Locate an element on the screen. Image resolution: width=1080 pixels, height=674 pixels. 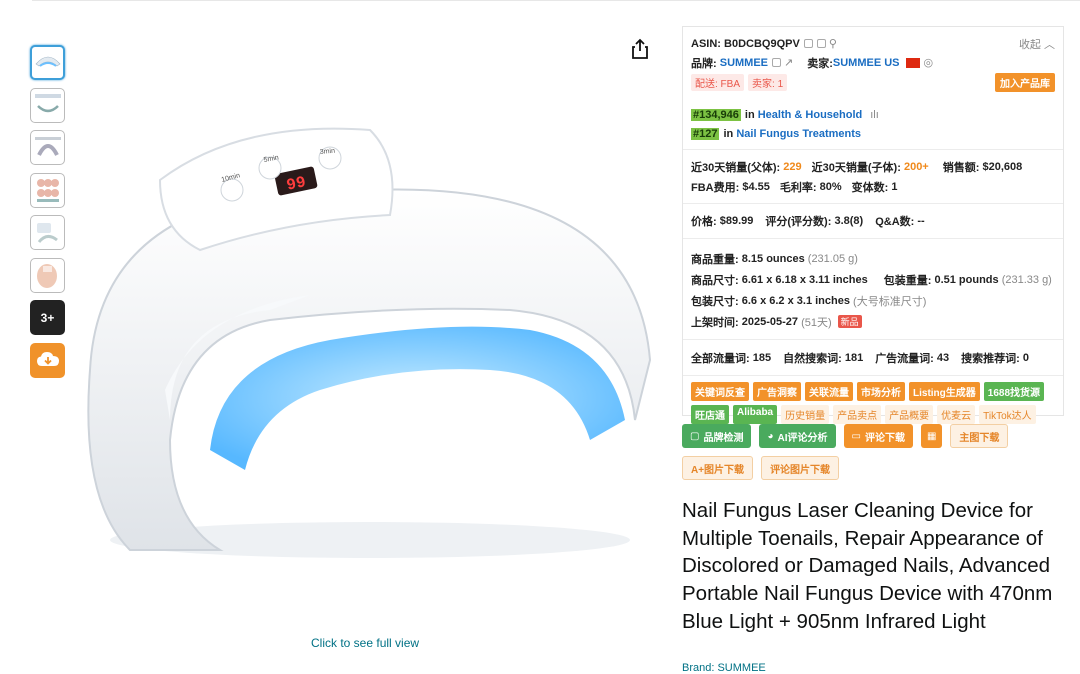
brand-link: SUMMEE is located at coordinates (744, 63).